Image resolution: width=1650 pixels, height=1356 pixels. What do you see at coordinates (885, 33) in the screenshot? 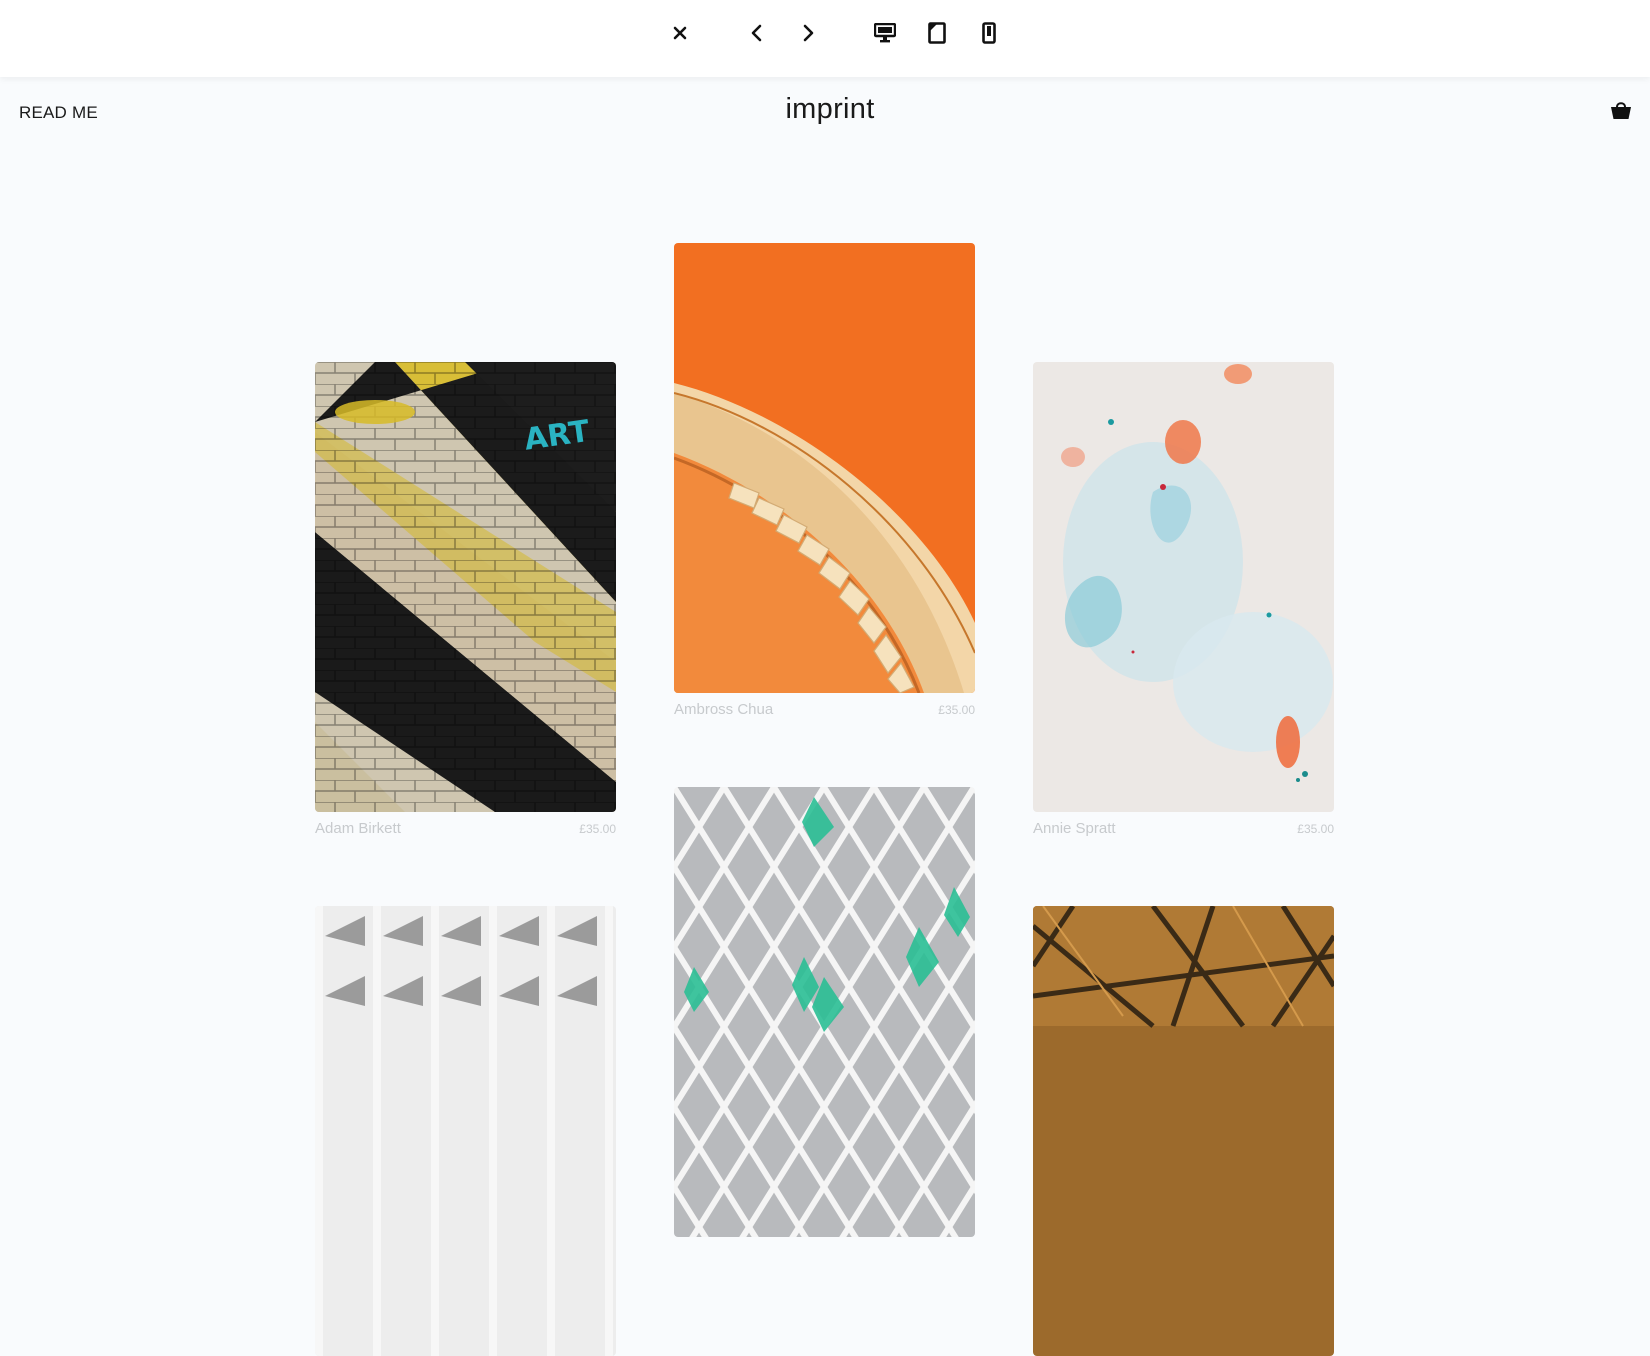
I see `desktop-icon` at bounding box center [885, 33].